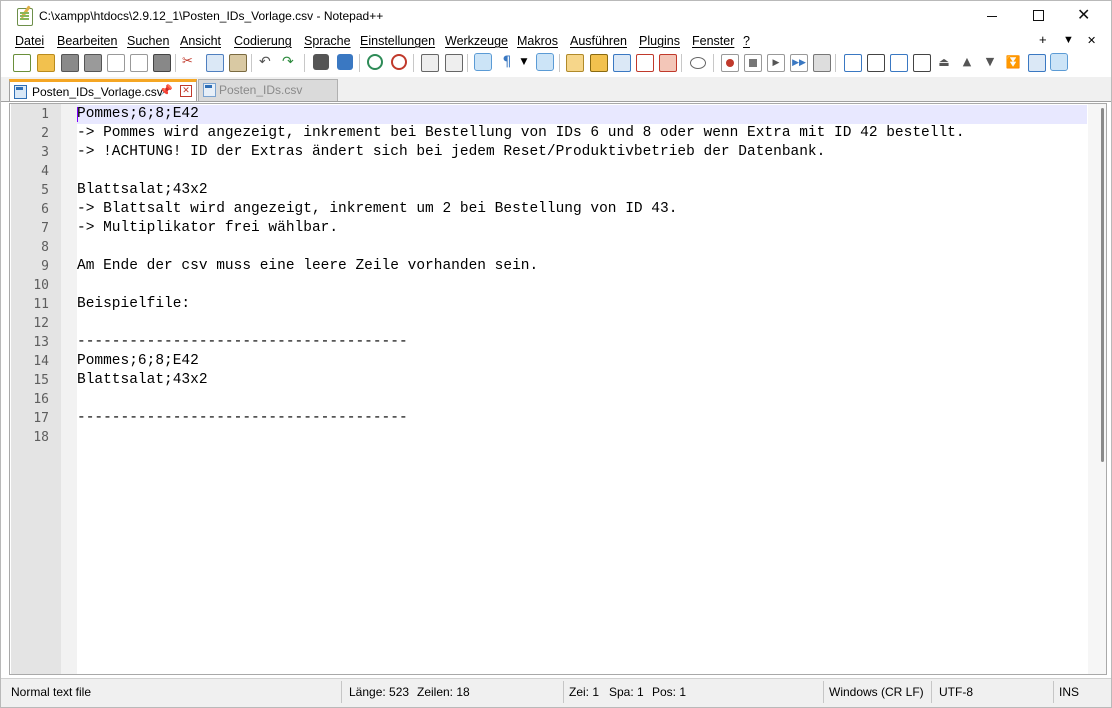 Image resolution: width=1112 pixels, height=708 pixels. What do you see at coordinates (598, 41) in the screenshot?
I see `menu-ausfuehren: Ausführen` at bounding box center [598, 41].